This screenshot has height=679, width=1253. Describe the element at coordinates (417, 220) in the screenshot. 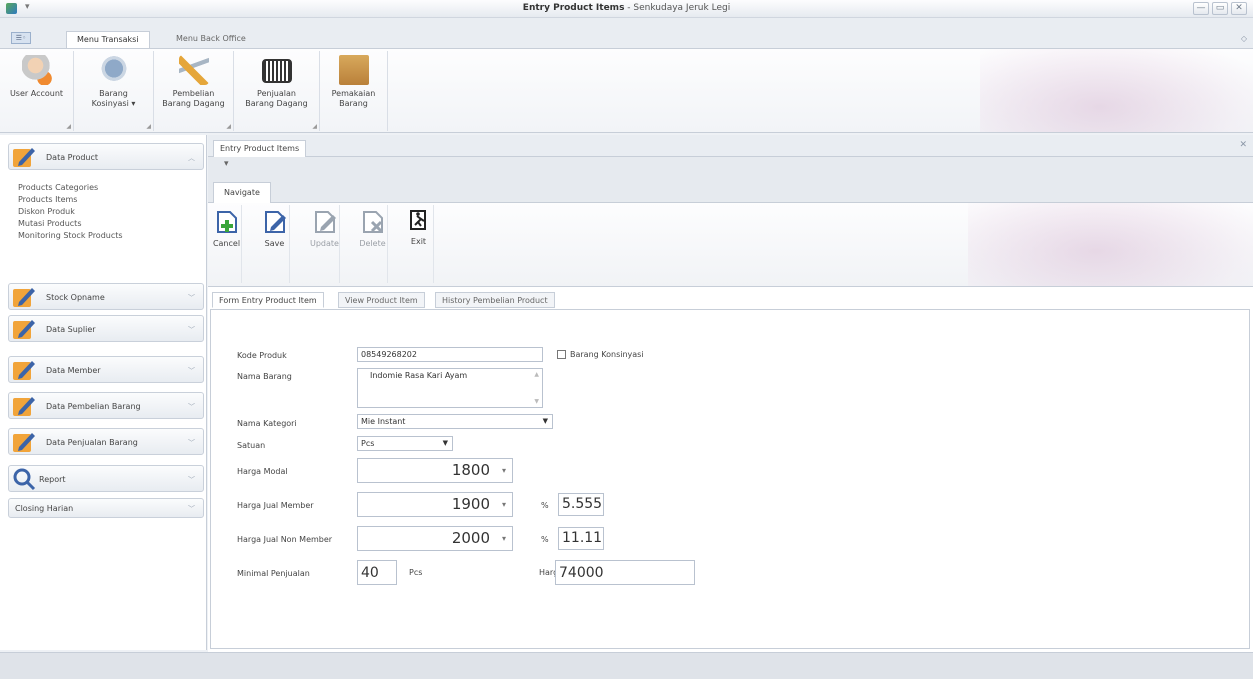

I see `exit-door-icon` at that location.